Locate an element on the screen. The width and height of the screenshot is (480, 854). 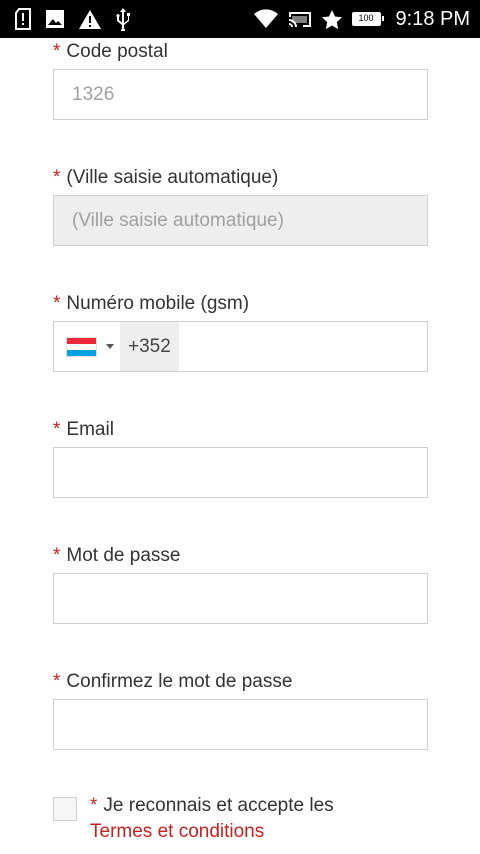
email-label-text: Email is located at coordinates (90, 429).